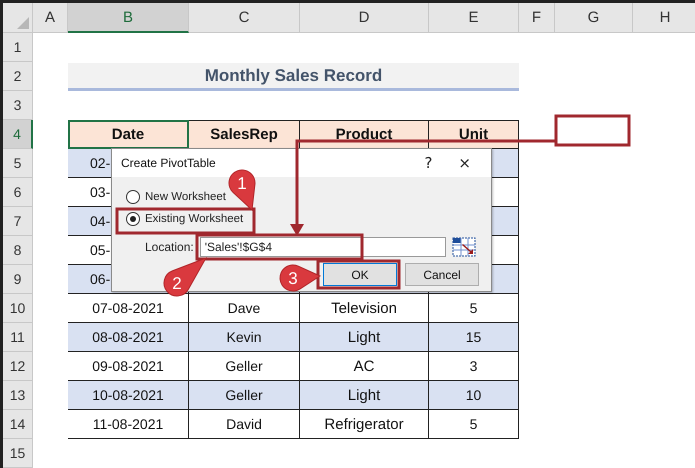 Image resolution: width=695 pixels, height=468 pixels. Describe the element at coordinates (18, 453) in the screenshot. I see `row-header: 15` at that location.